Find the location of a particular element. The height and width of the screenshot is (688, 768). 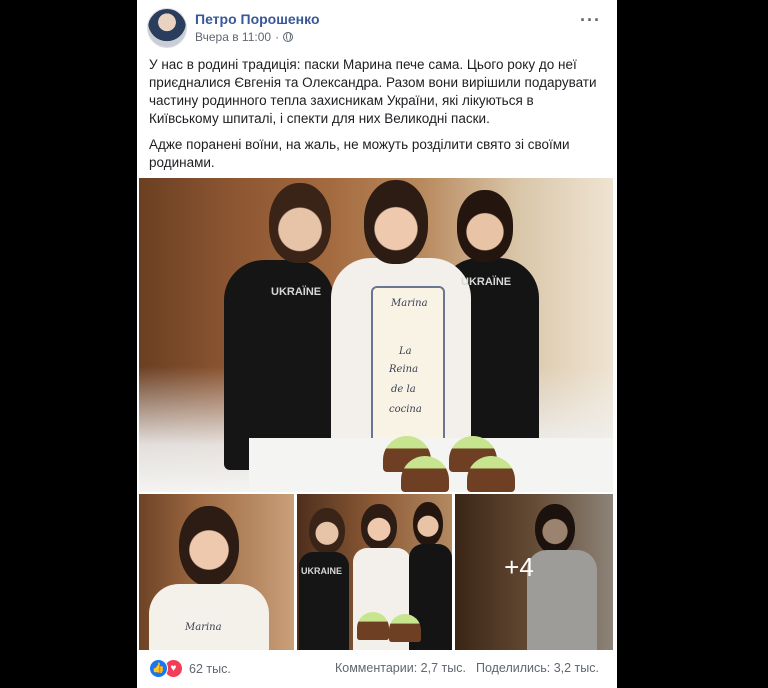

apron-line-1: Marina is located at coordinates (409, 303).